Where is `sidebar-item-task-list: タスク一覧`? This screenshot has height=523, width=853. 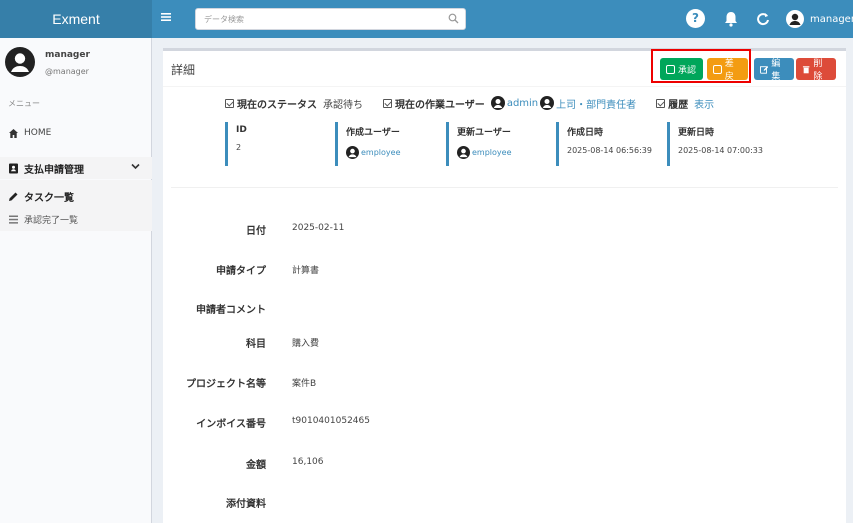
sidebar-item-task-list: タスク一覧 is located at coordinates (76, 196).